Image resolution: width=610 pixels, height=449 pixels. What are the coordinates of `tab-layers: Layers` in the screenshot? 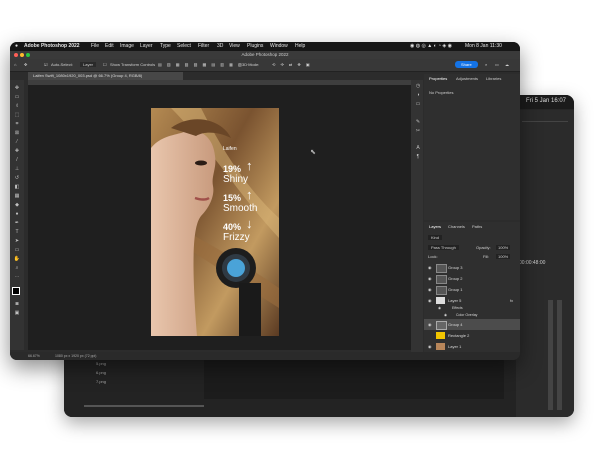 It's located at (435, 226).